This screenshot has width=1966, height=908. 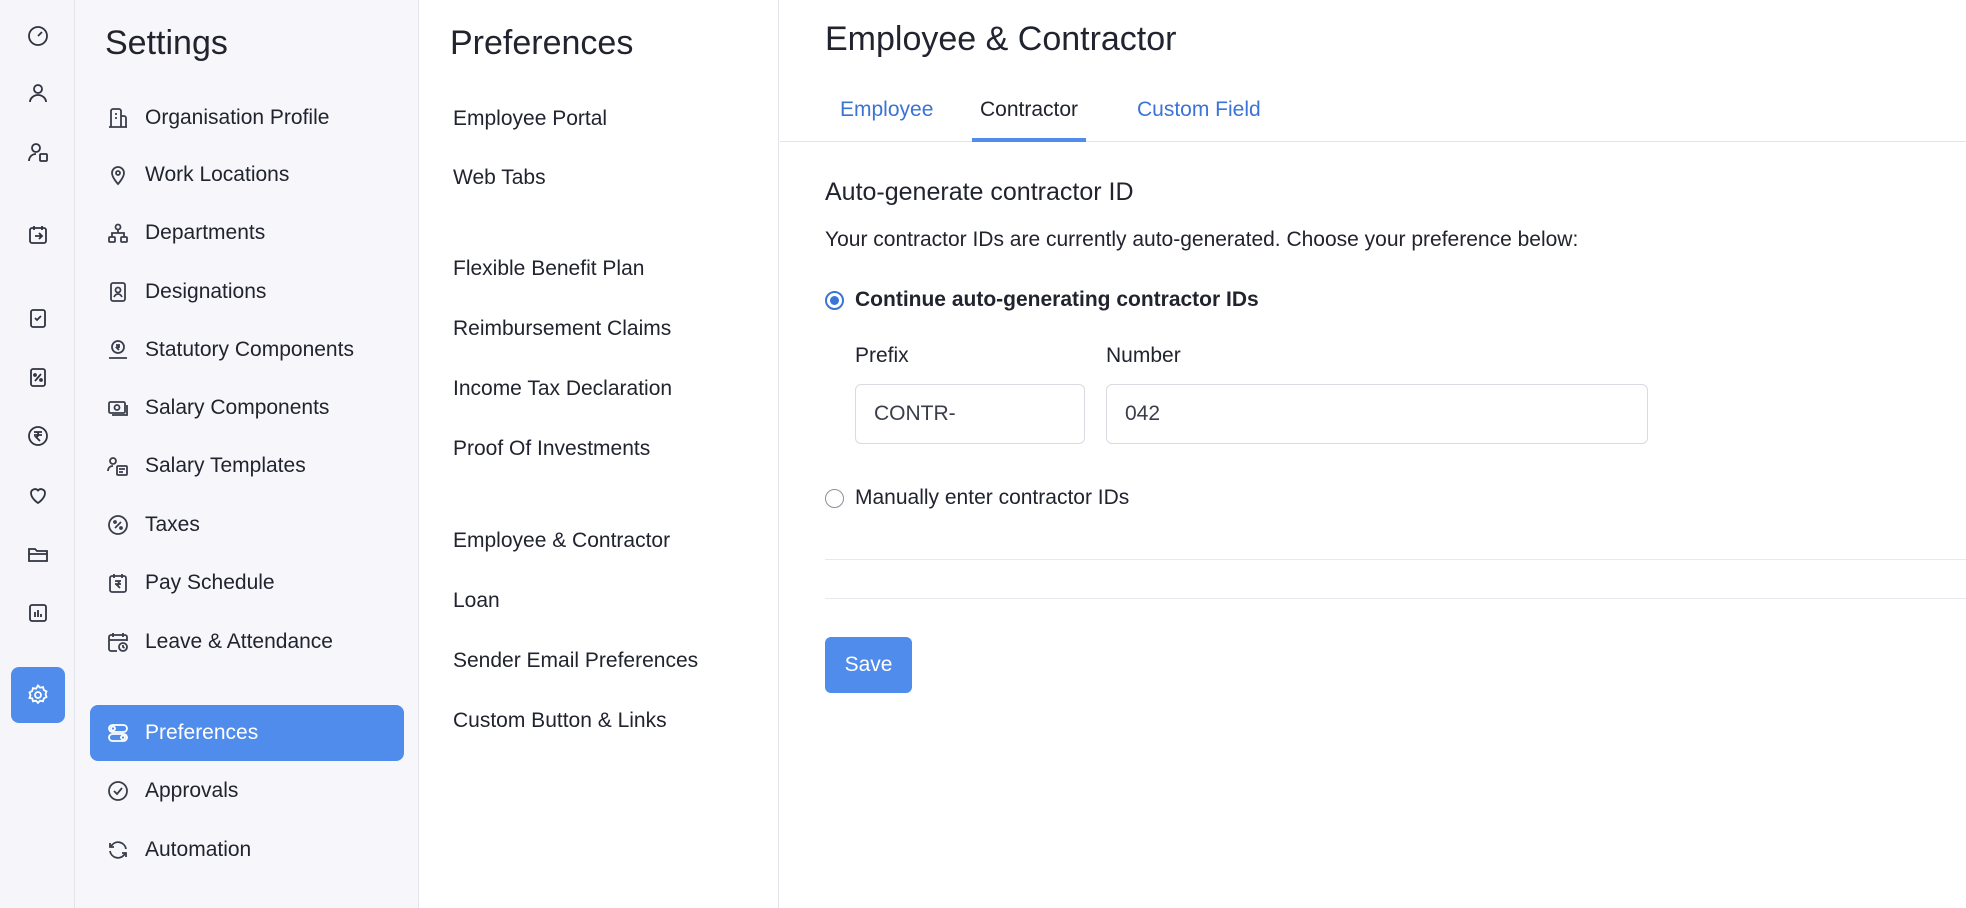 What do you see at coordinates (551, 449) in the screenshot?
I see `pref-item-proof-of-investments: Proof Of Investments` at bounding box center [551, 449].